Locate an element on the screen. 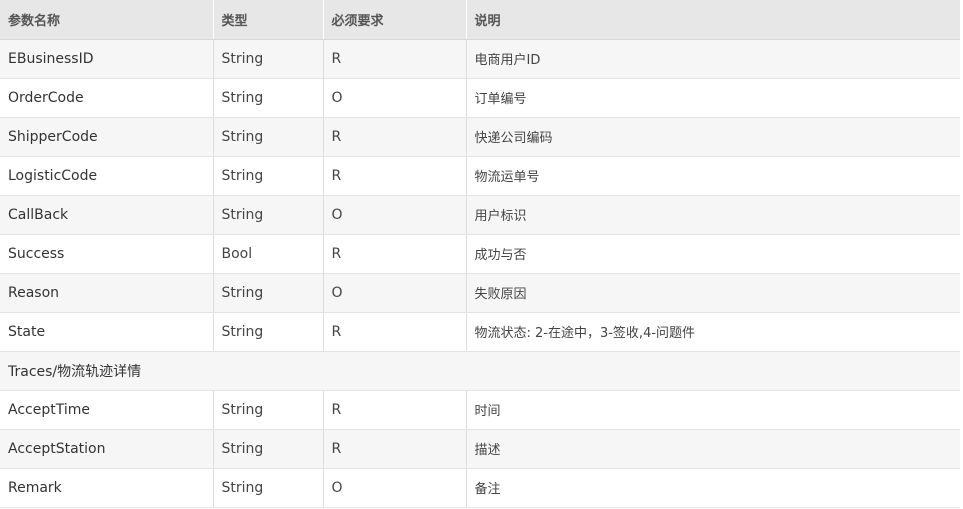 The width and height of the screenshot is (963, 509). param-description: 用户标识 is located at coordinates (713, 215).